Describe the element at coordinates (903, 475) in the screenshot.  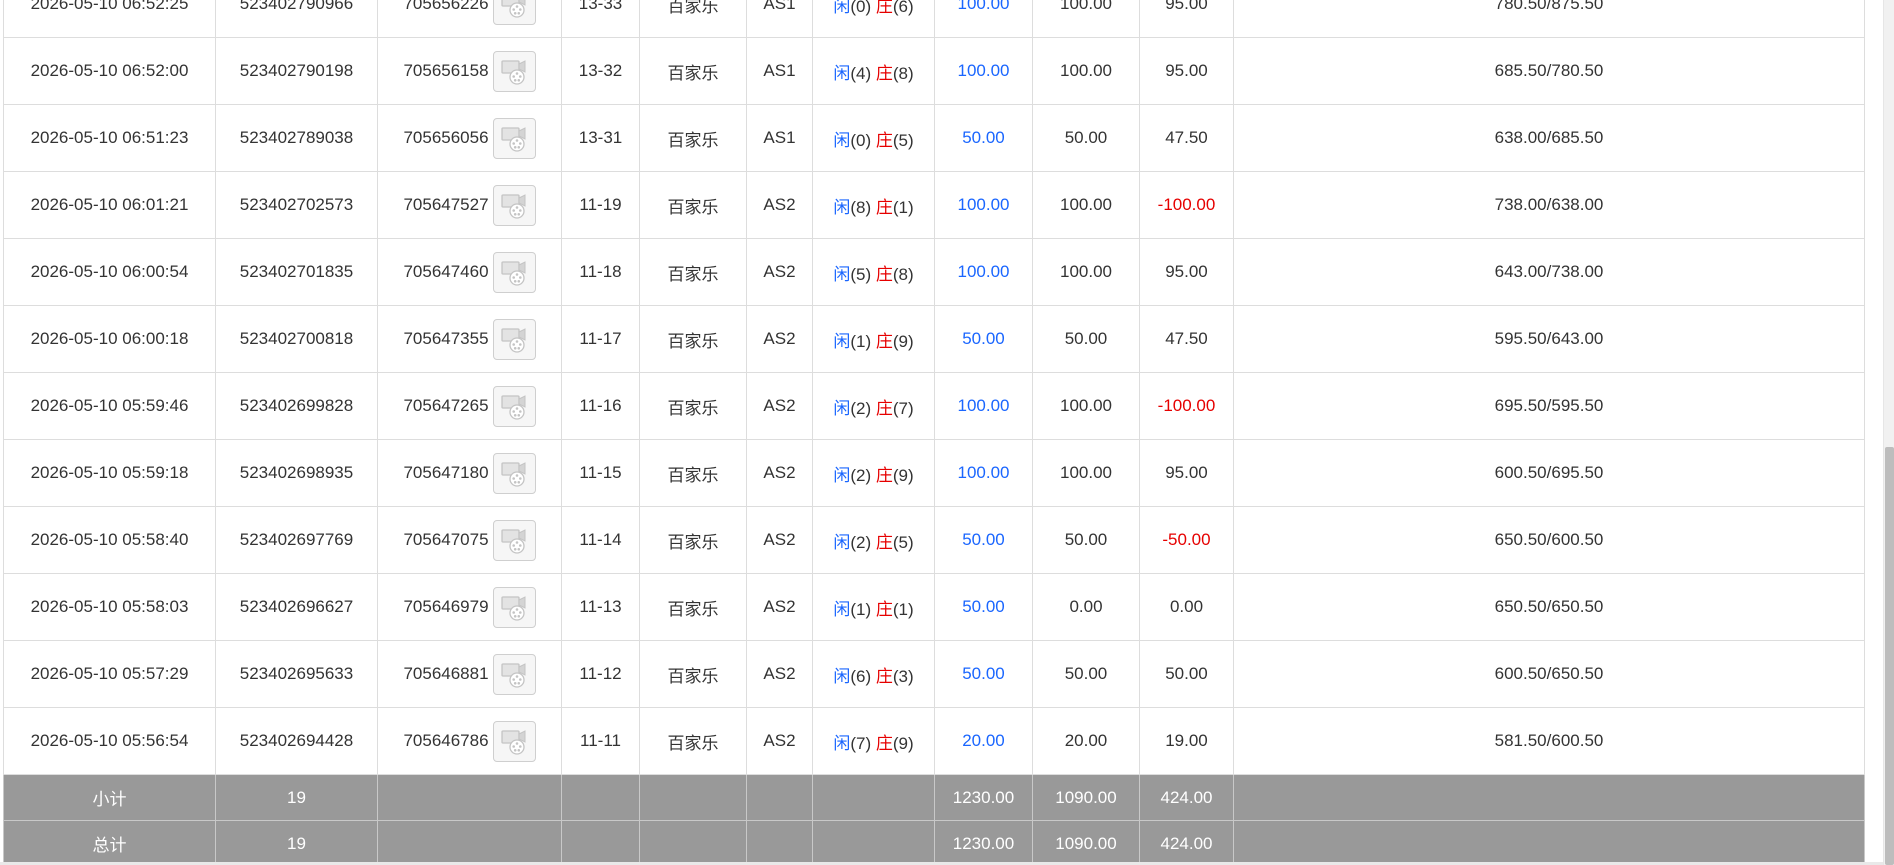
I see `banker-points: (9)` at that location.